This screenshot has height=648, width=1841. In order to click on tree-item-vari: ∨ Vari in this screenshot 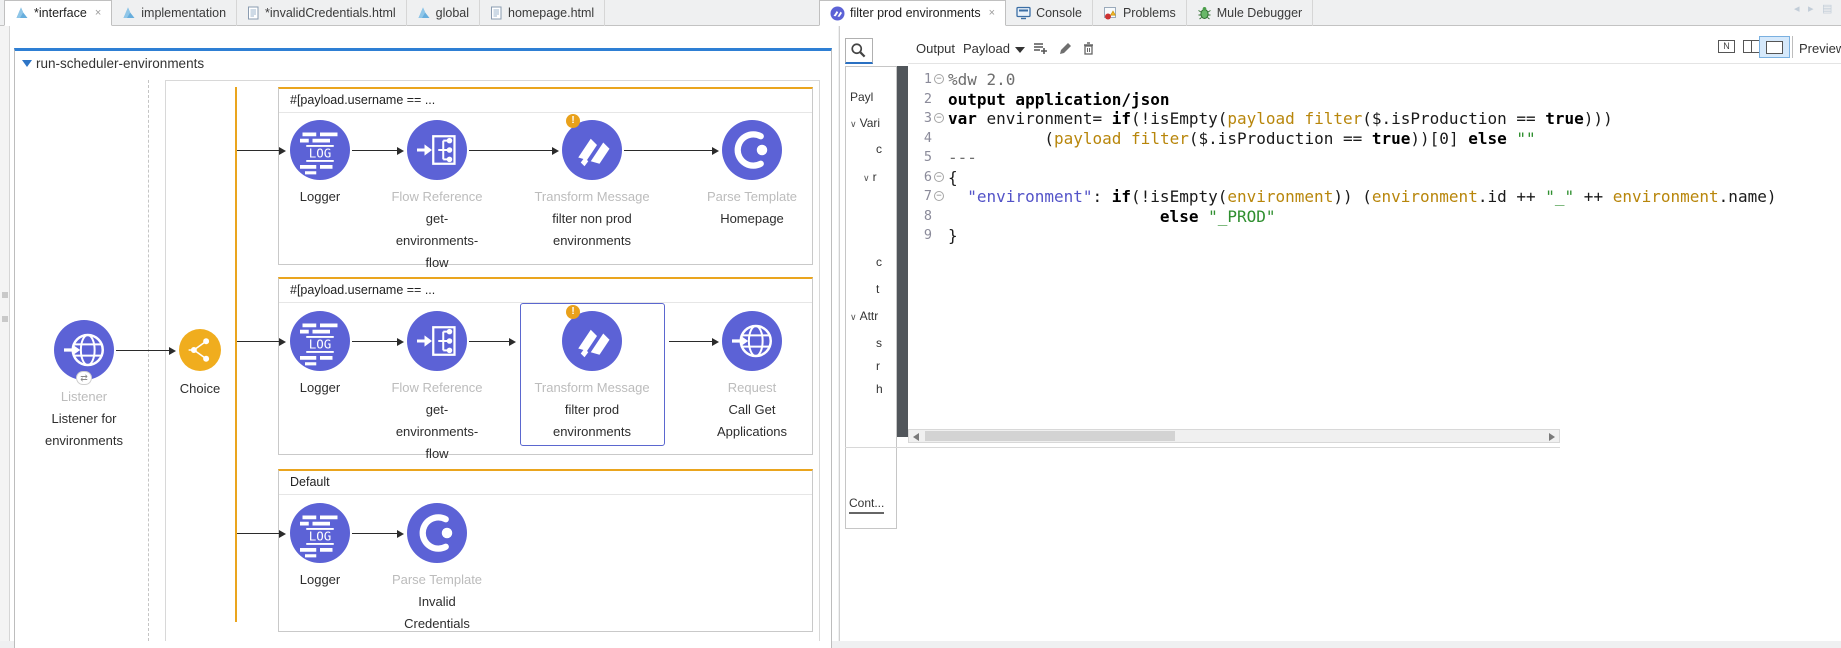, I will do `click(865, 123)`.